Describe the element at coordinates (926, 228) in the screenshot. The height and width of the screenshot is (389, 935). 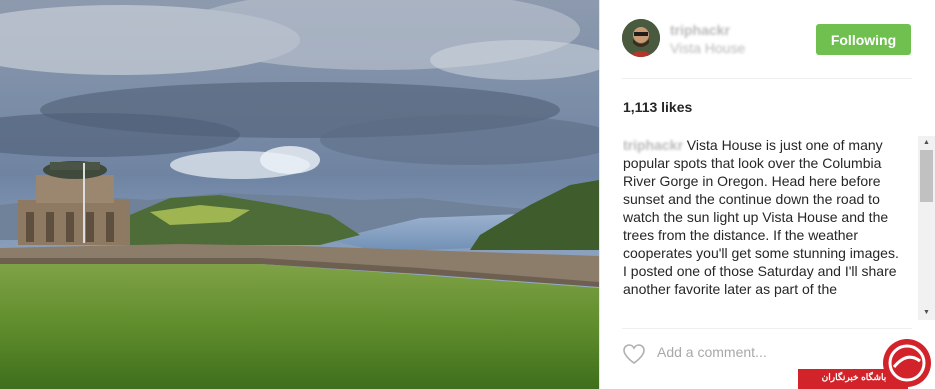
I see `caption-scrollbar: ▲ ▼` at that location.